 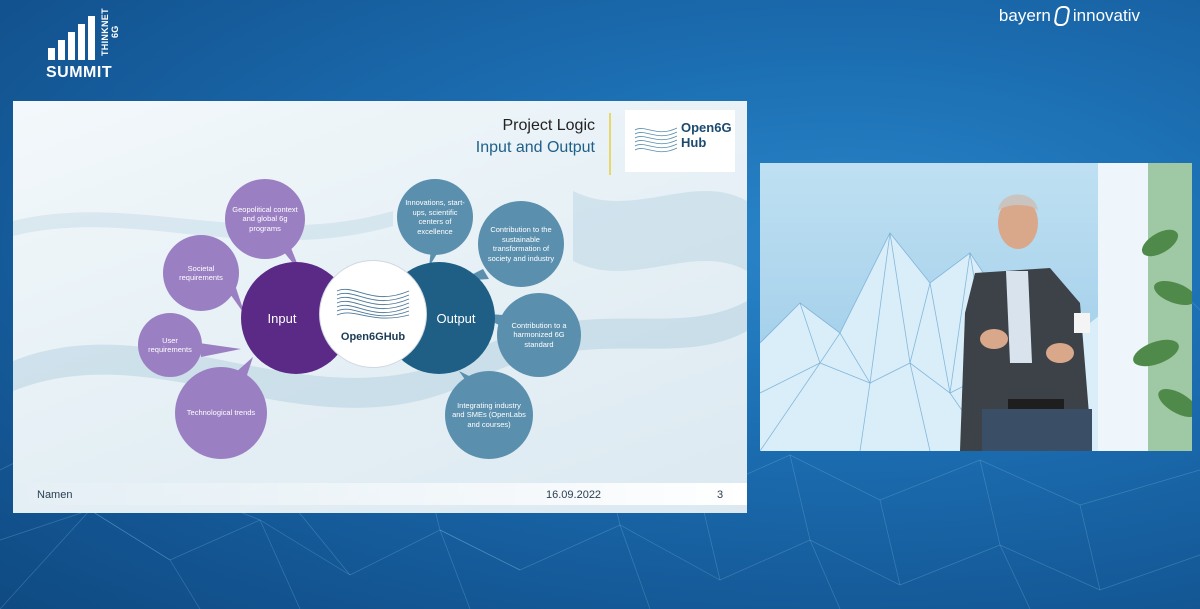 What do you see at coordinates (706, 127) in the screenshot?
I see `hub-logo-line1: Open6G` at bounding box center [706, 127].